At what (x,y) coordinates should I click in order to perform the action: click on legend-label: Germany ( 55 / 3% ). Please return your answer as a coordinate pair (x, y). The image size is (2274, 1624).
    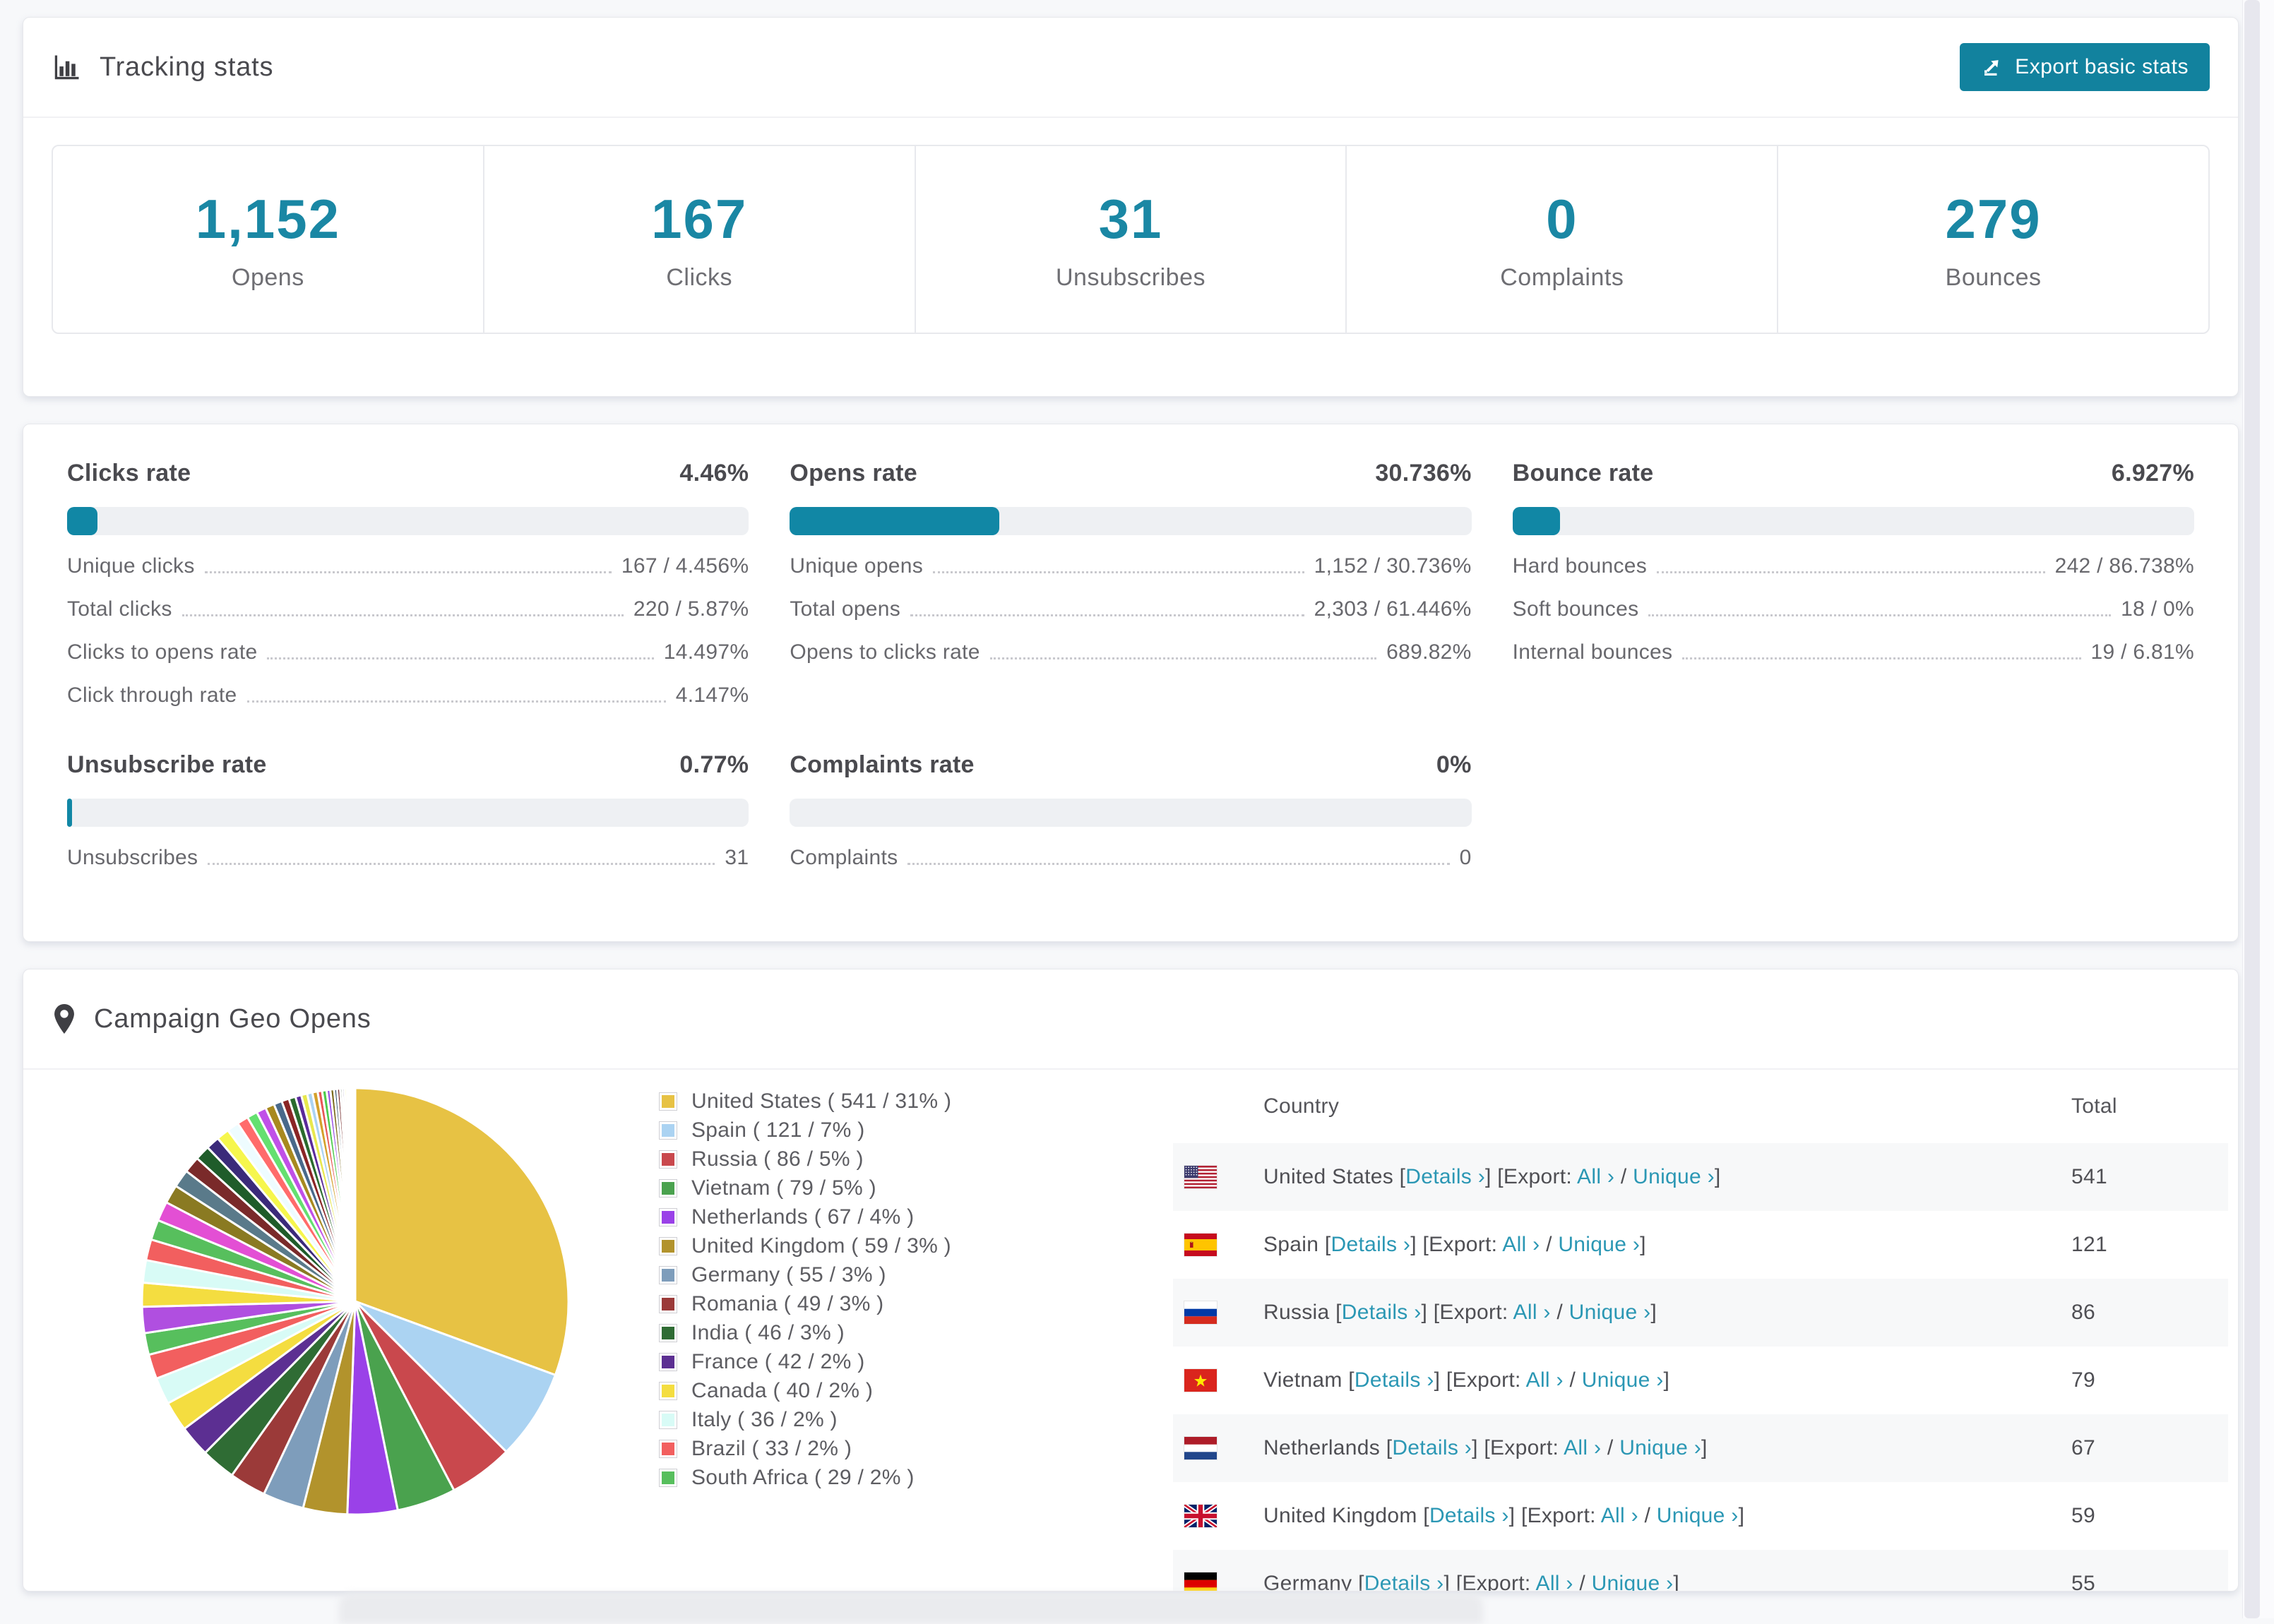
    Looking at the image, I should click on (788, 1274).